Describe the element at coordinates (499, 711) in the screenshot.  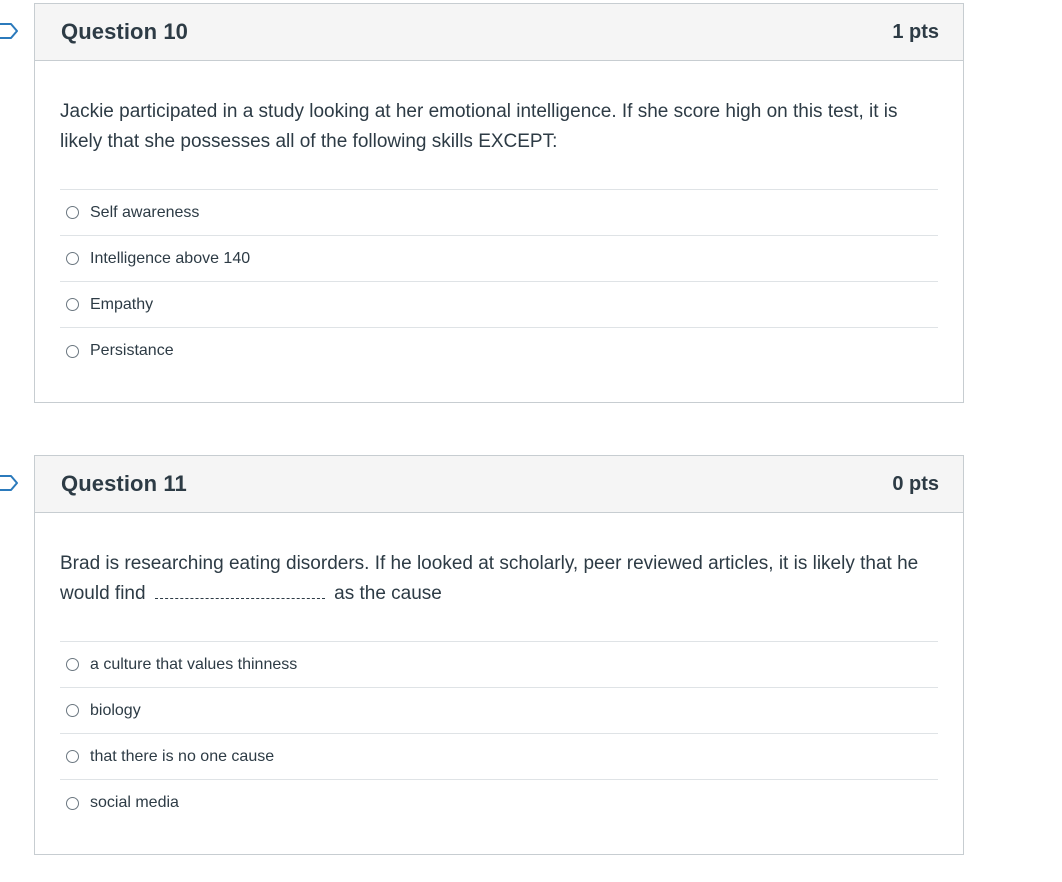
I see `answer-option: biology` at that location.